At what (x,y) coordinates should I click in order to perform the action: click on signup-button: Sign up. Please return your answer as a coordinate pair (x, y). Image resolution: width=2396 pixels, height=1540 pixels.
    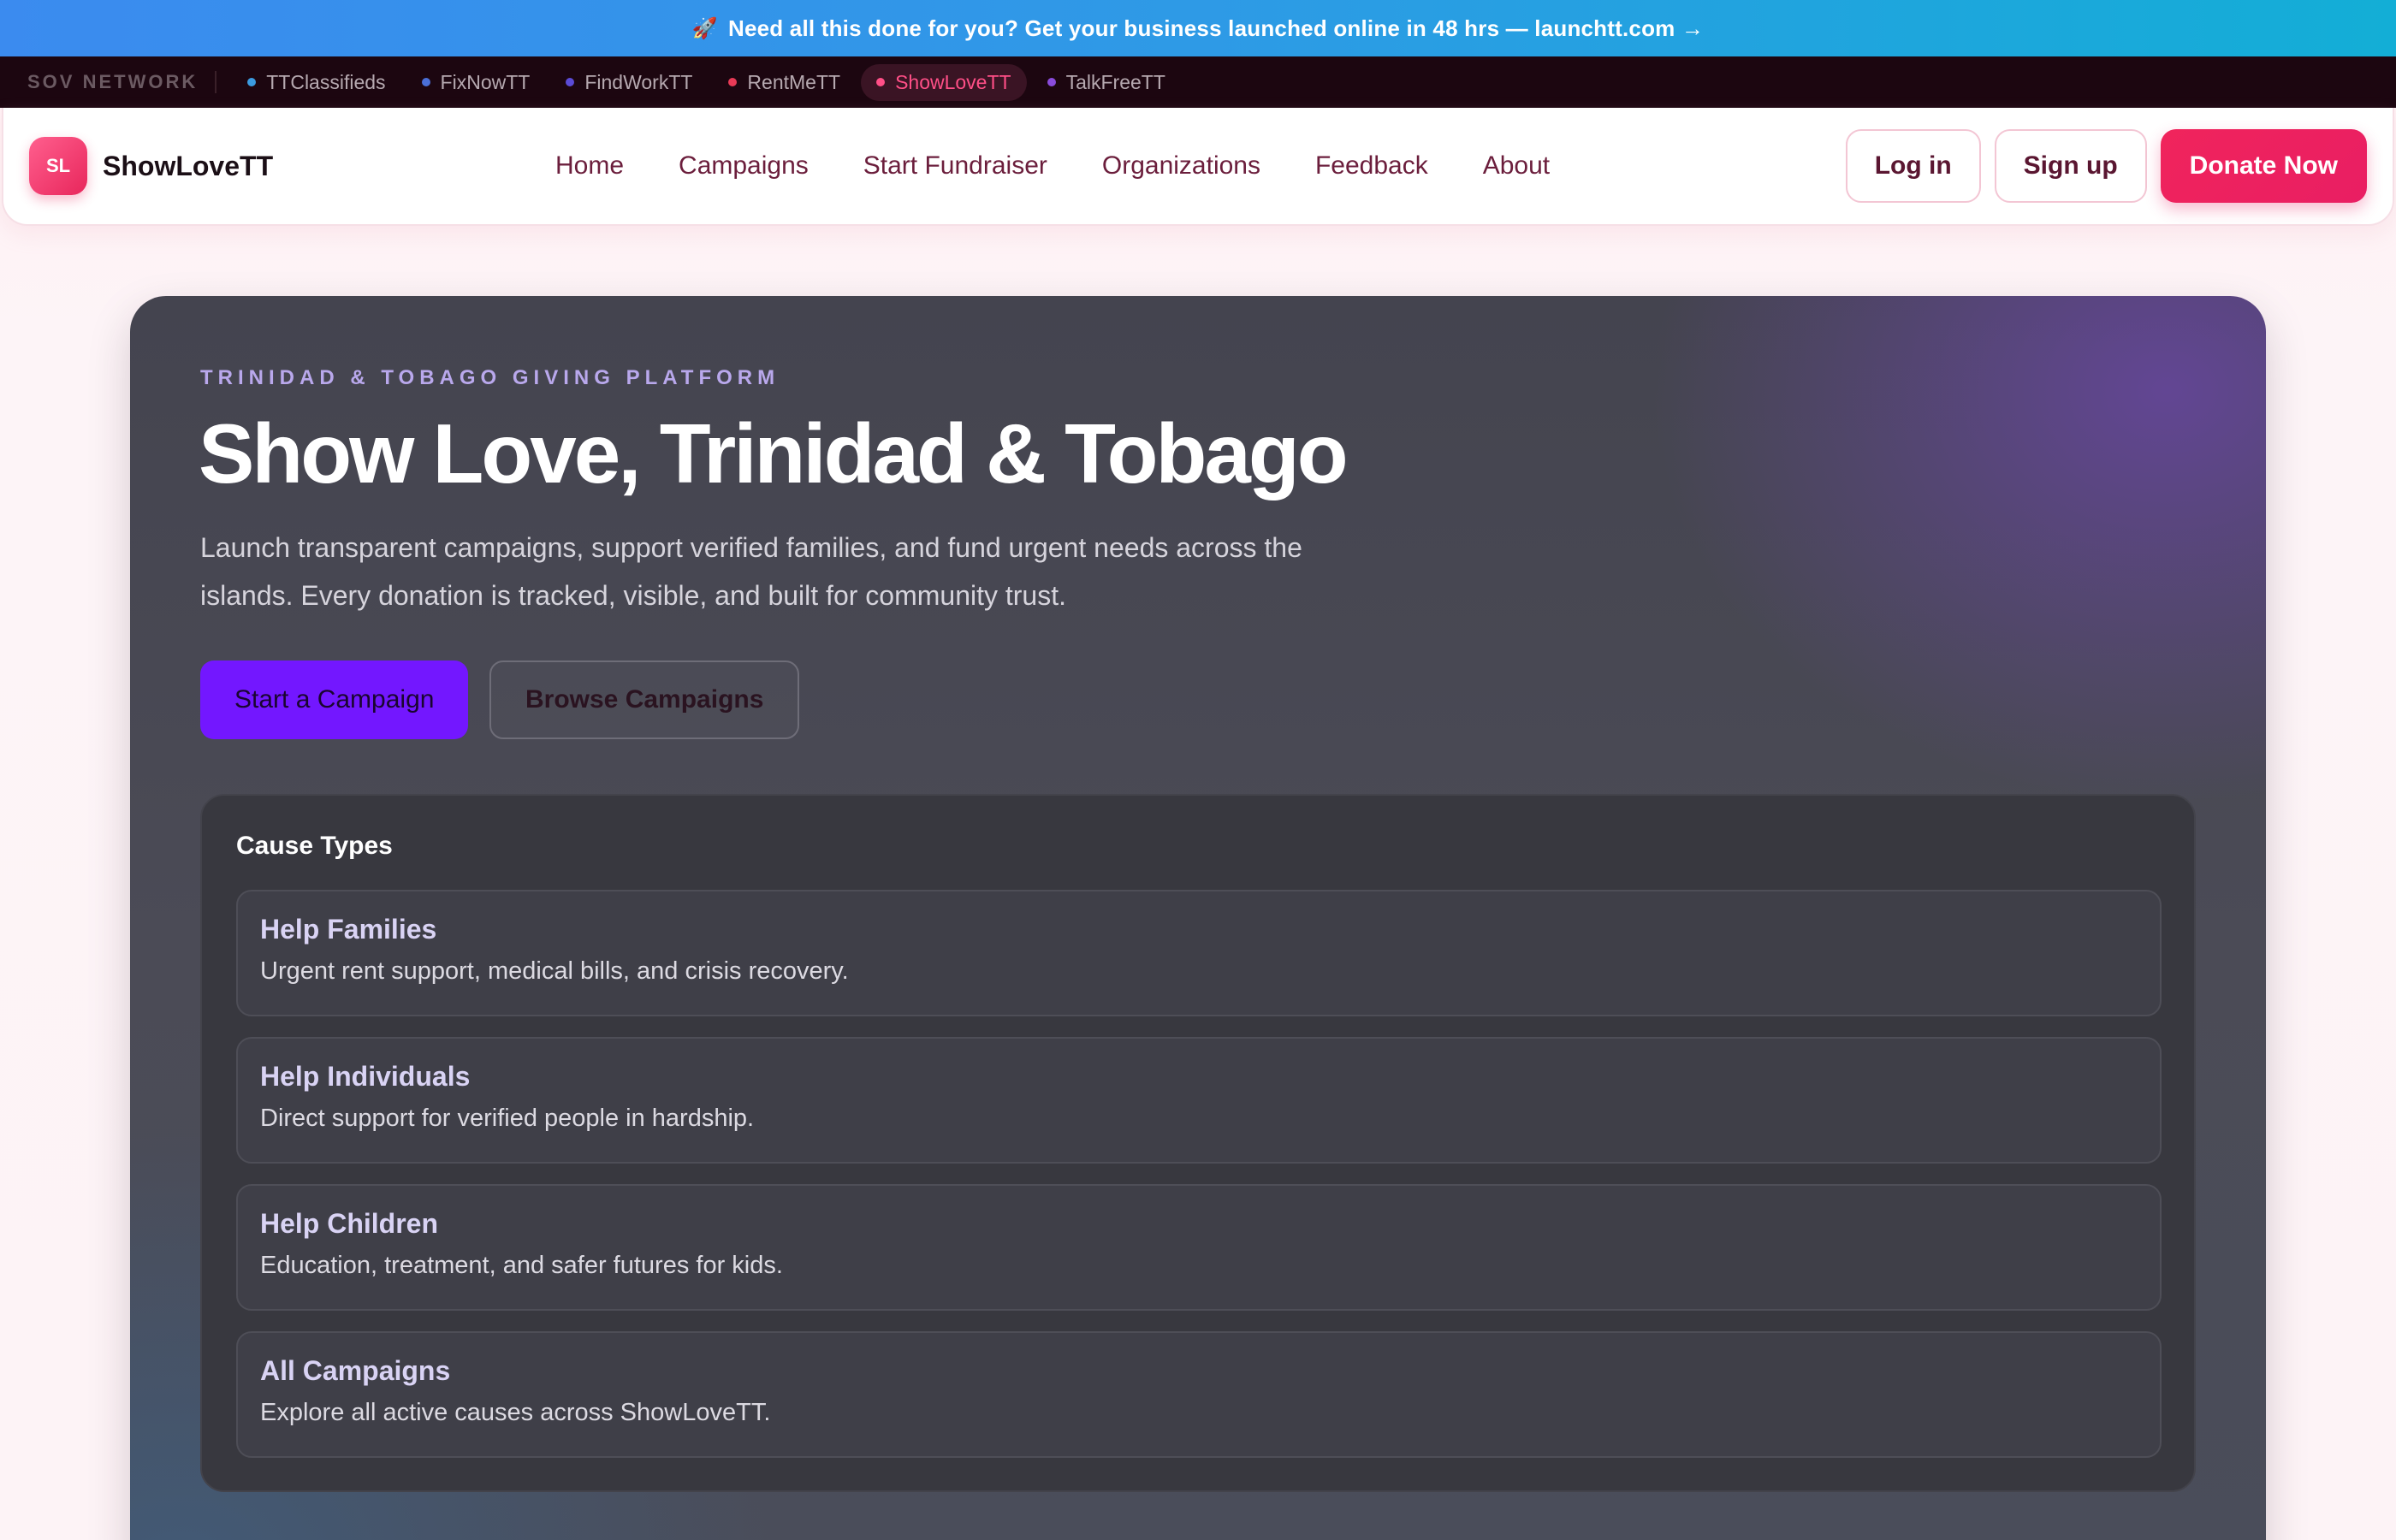
    Looking at the image, I should click on (2070, 166).